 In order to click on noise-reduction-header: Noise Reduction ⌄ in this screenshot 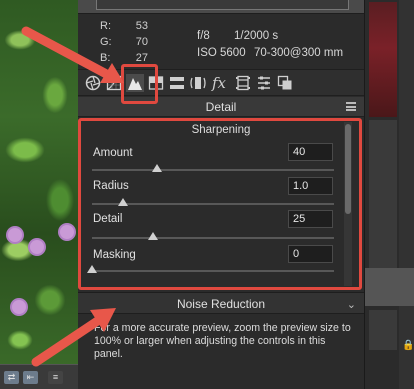, I will do `click(221, 303)`.